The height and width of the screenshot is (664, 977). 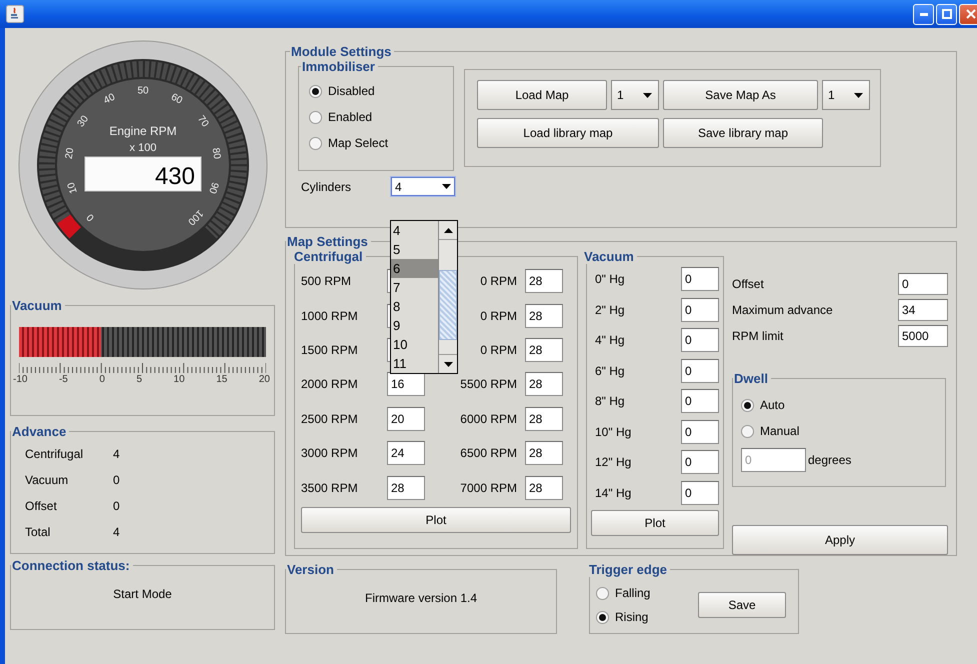 I want to click on input-field: 34, so click(x=923, y=310).